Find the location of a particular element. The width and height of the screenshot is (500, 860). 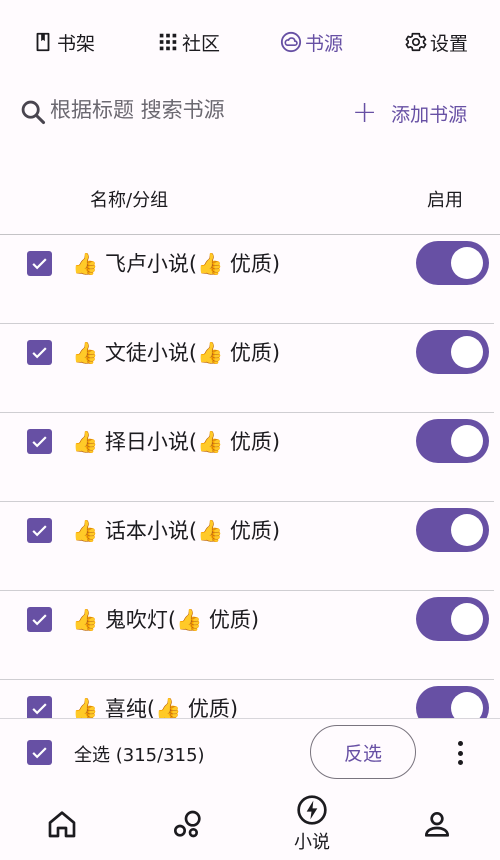

tab-bookshelf-label: 书架 is located at coordinates (76, 43).